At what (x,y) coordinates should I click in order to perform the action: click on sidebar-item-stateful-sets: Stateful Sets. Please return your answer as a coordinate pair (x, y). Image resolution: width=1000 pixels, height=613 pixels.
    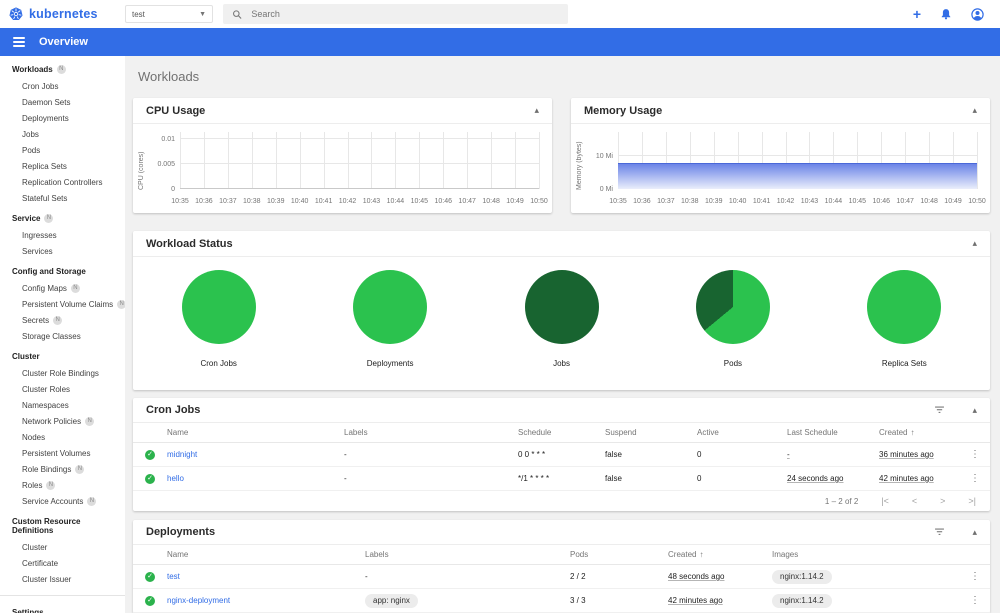
    Looking at the image, I should click on (62, 198).